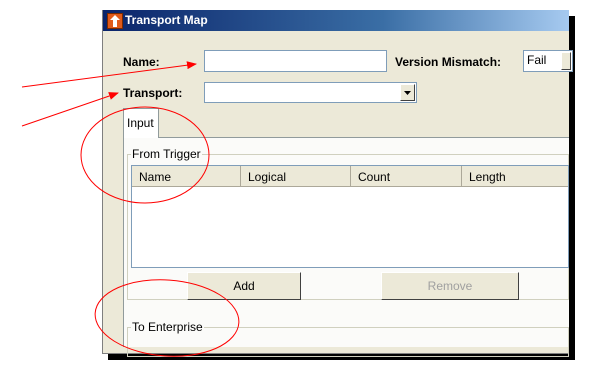  What do you see at coordinates (70, 109) in the screenshot?
I see `annotation-arrow-transport` at bounding box center [70, 109].